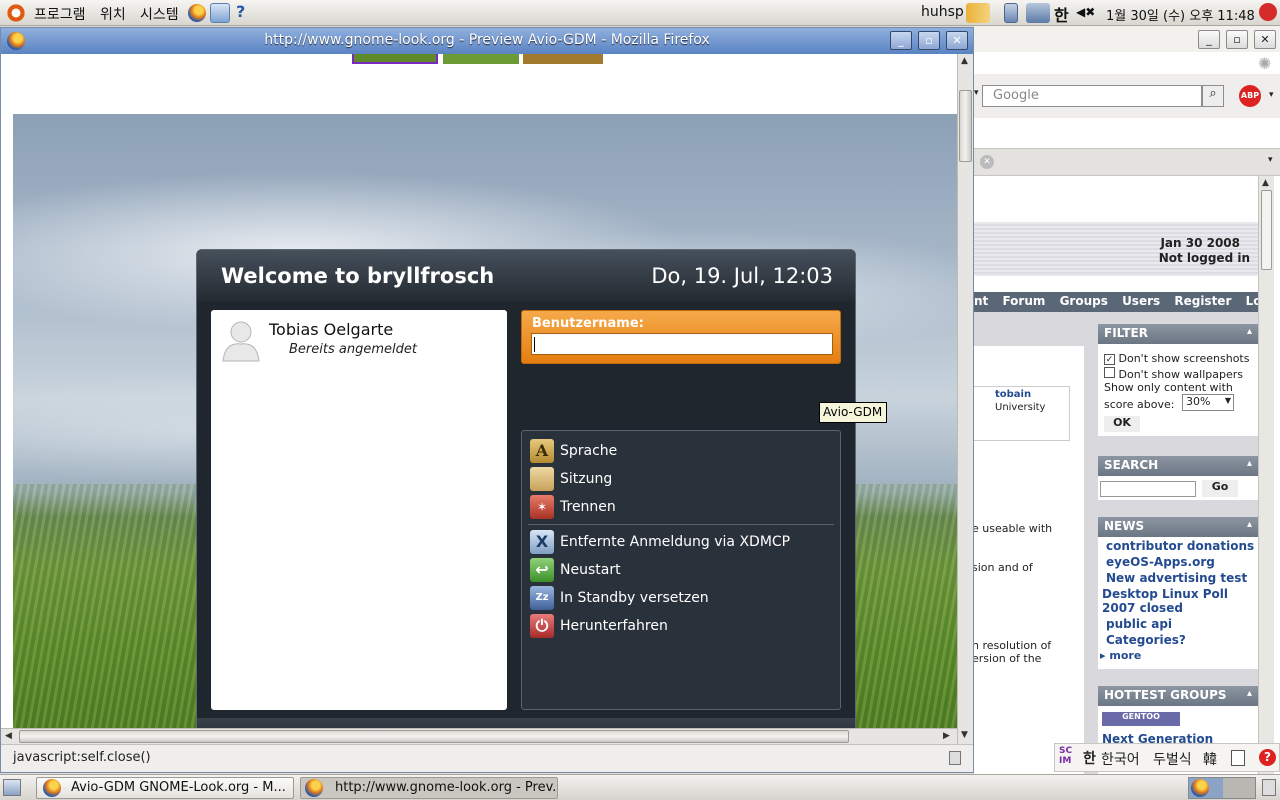 This screenshot has height=800, width=1280. I want to click on nav-forum: Forum, so click(1023, 301).